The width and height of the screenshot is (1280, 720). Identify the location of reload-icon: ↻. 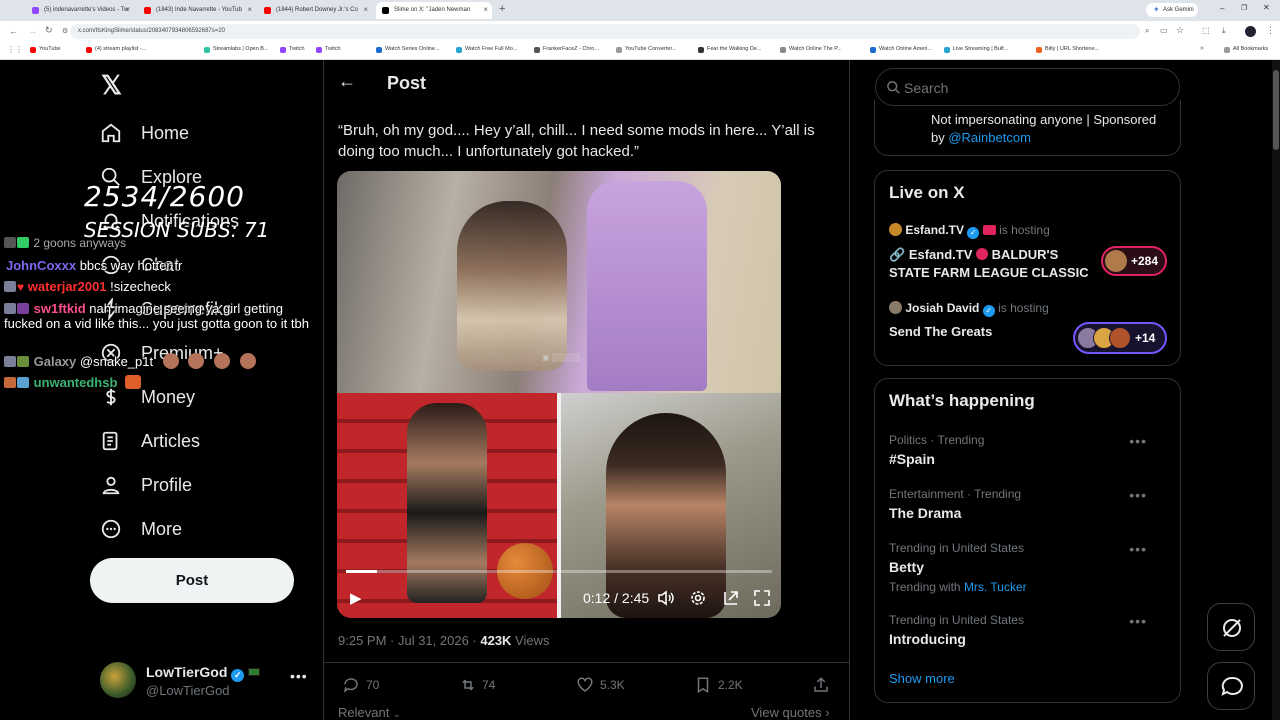
(49, 30).